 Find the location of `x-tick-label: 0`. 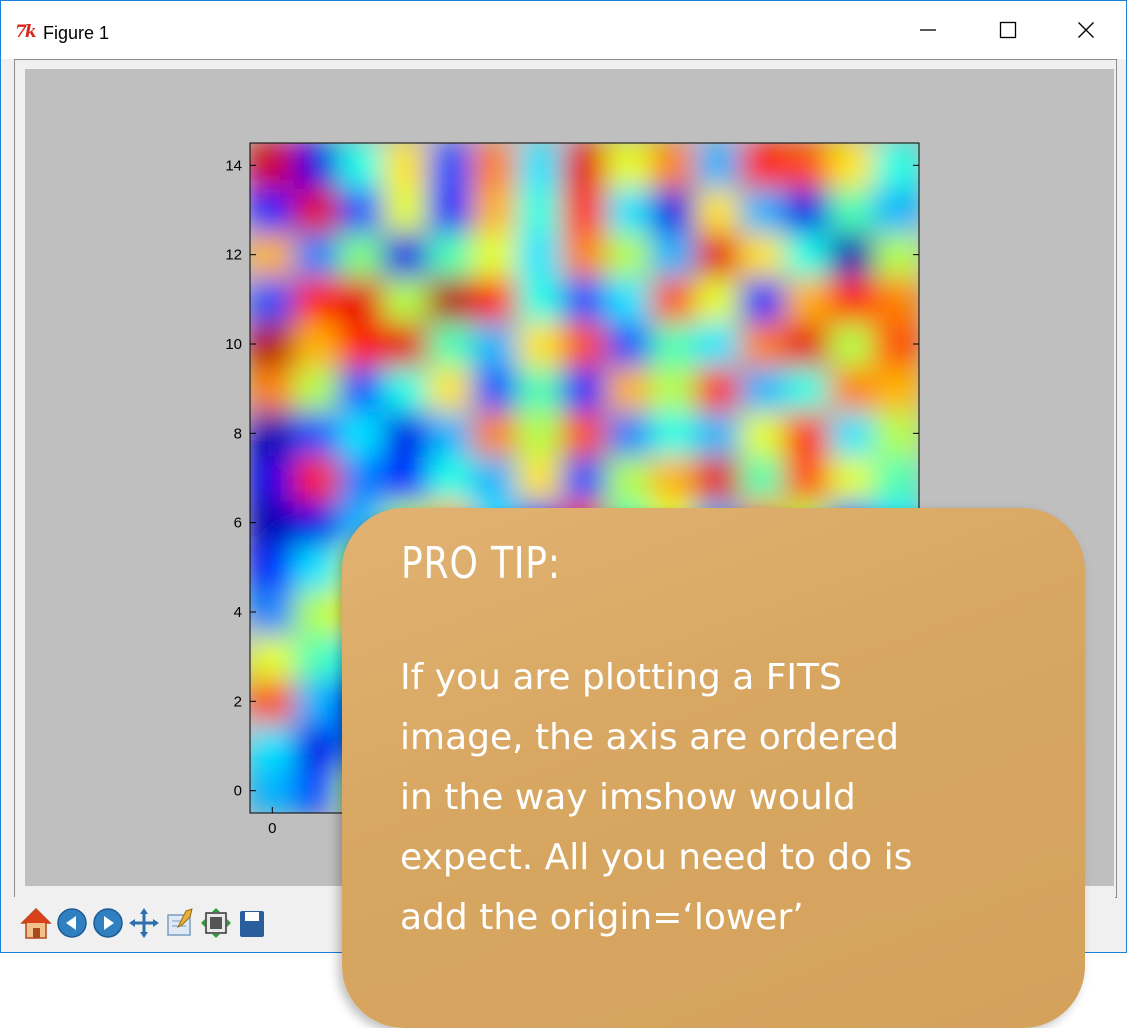

x-tick-label: 0 is located at coordinates (272, 828).